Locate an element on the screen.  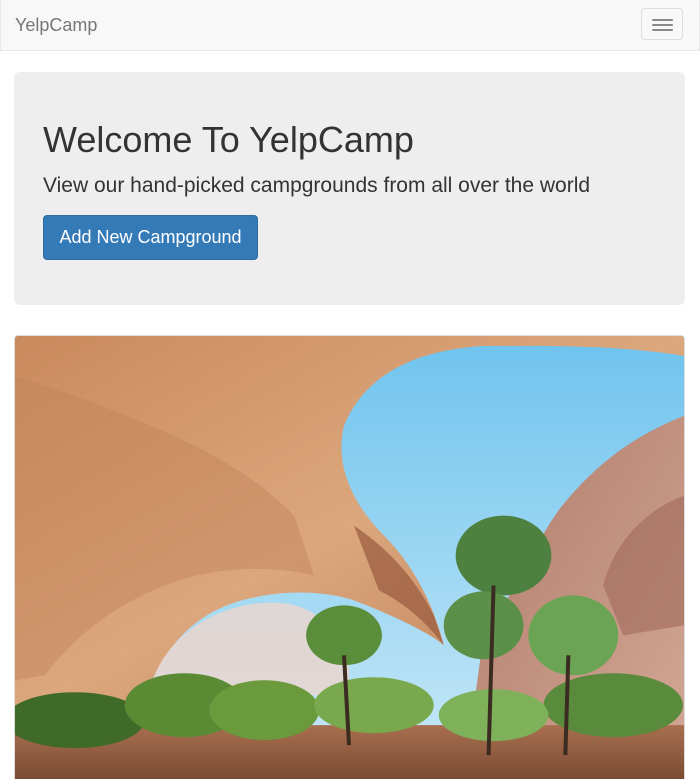
page-title: Welcome To YelpCamp is located at coordinates (228, 139).